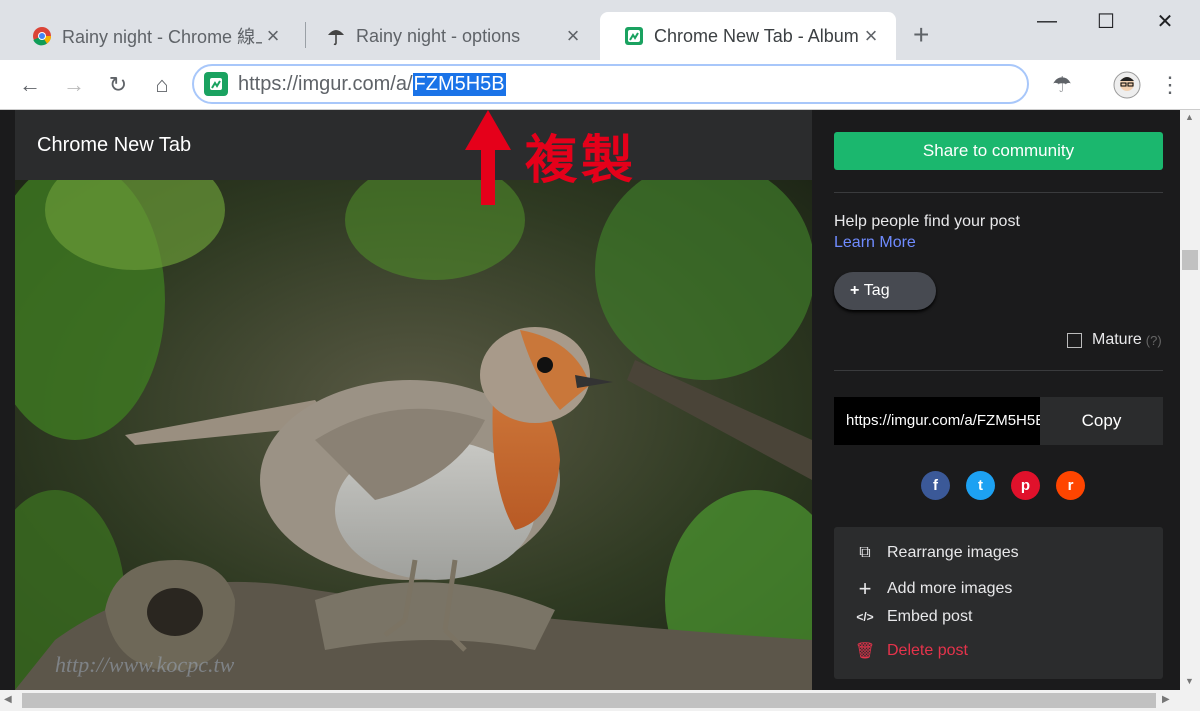 Image resolution: width=1200 pixels, height=711 pixels. What do you see at coordinates (1166, 699) in the screenshot?
I see `scroll-right-icon: ▶` at bounding box center [1166, 699].